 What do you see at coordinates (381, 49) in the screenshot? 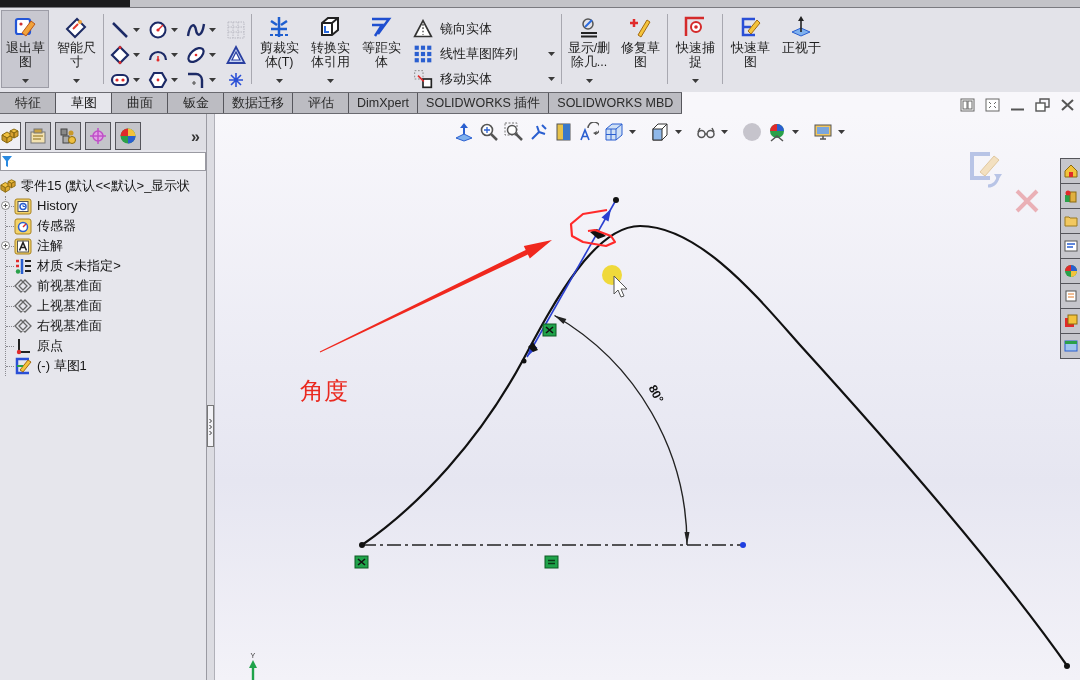
I see `offset-entities-button: 等距实体` at bounding box center [381, 49].